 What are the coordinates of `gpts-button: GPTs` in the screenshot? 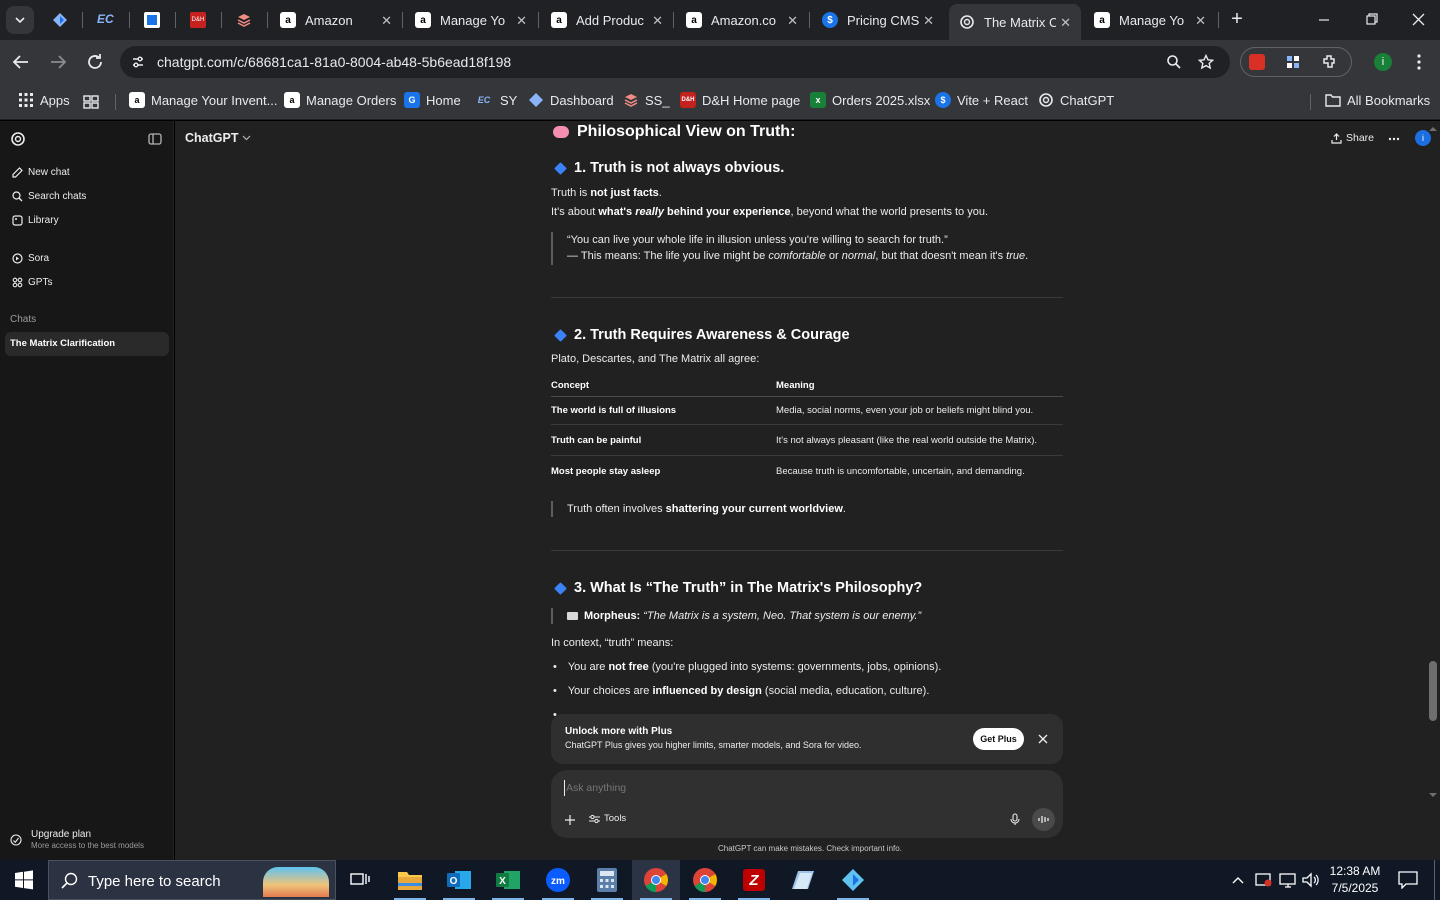 It's located at (32, 282).